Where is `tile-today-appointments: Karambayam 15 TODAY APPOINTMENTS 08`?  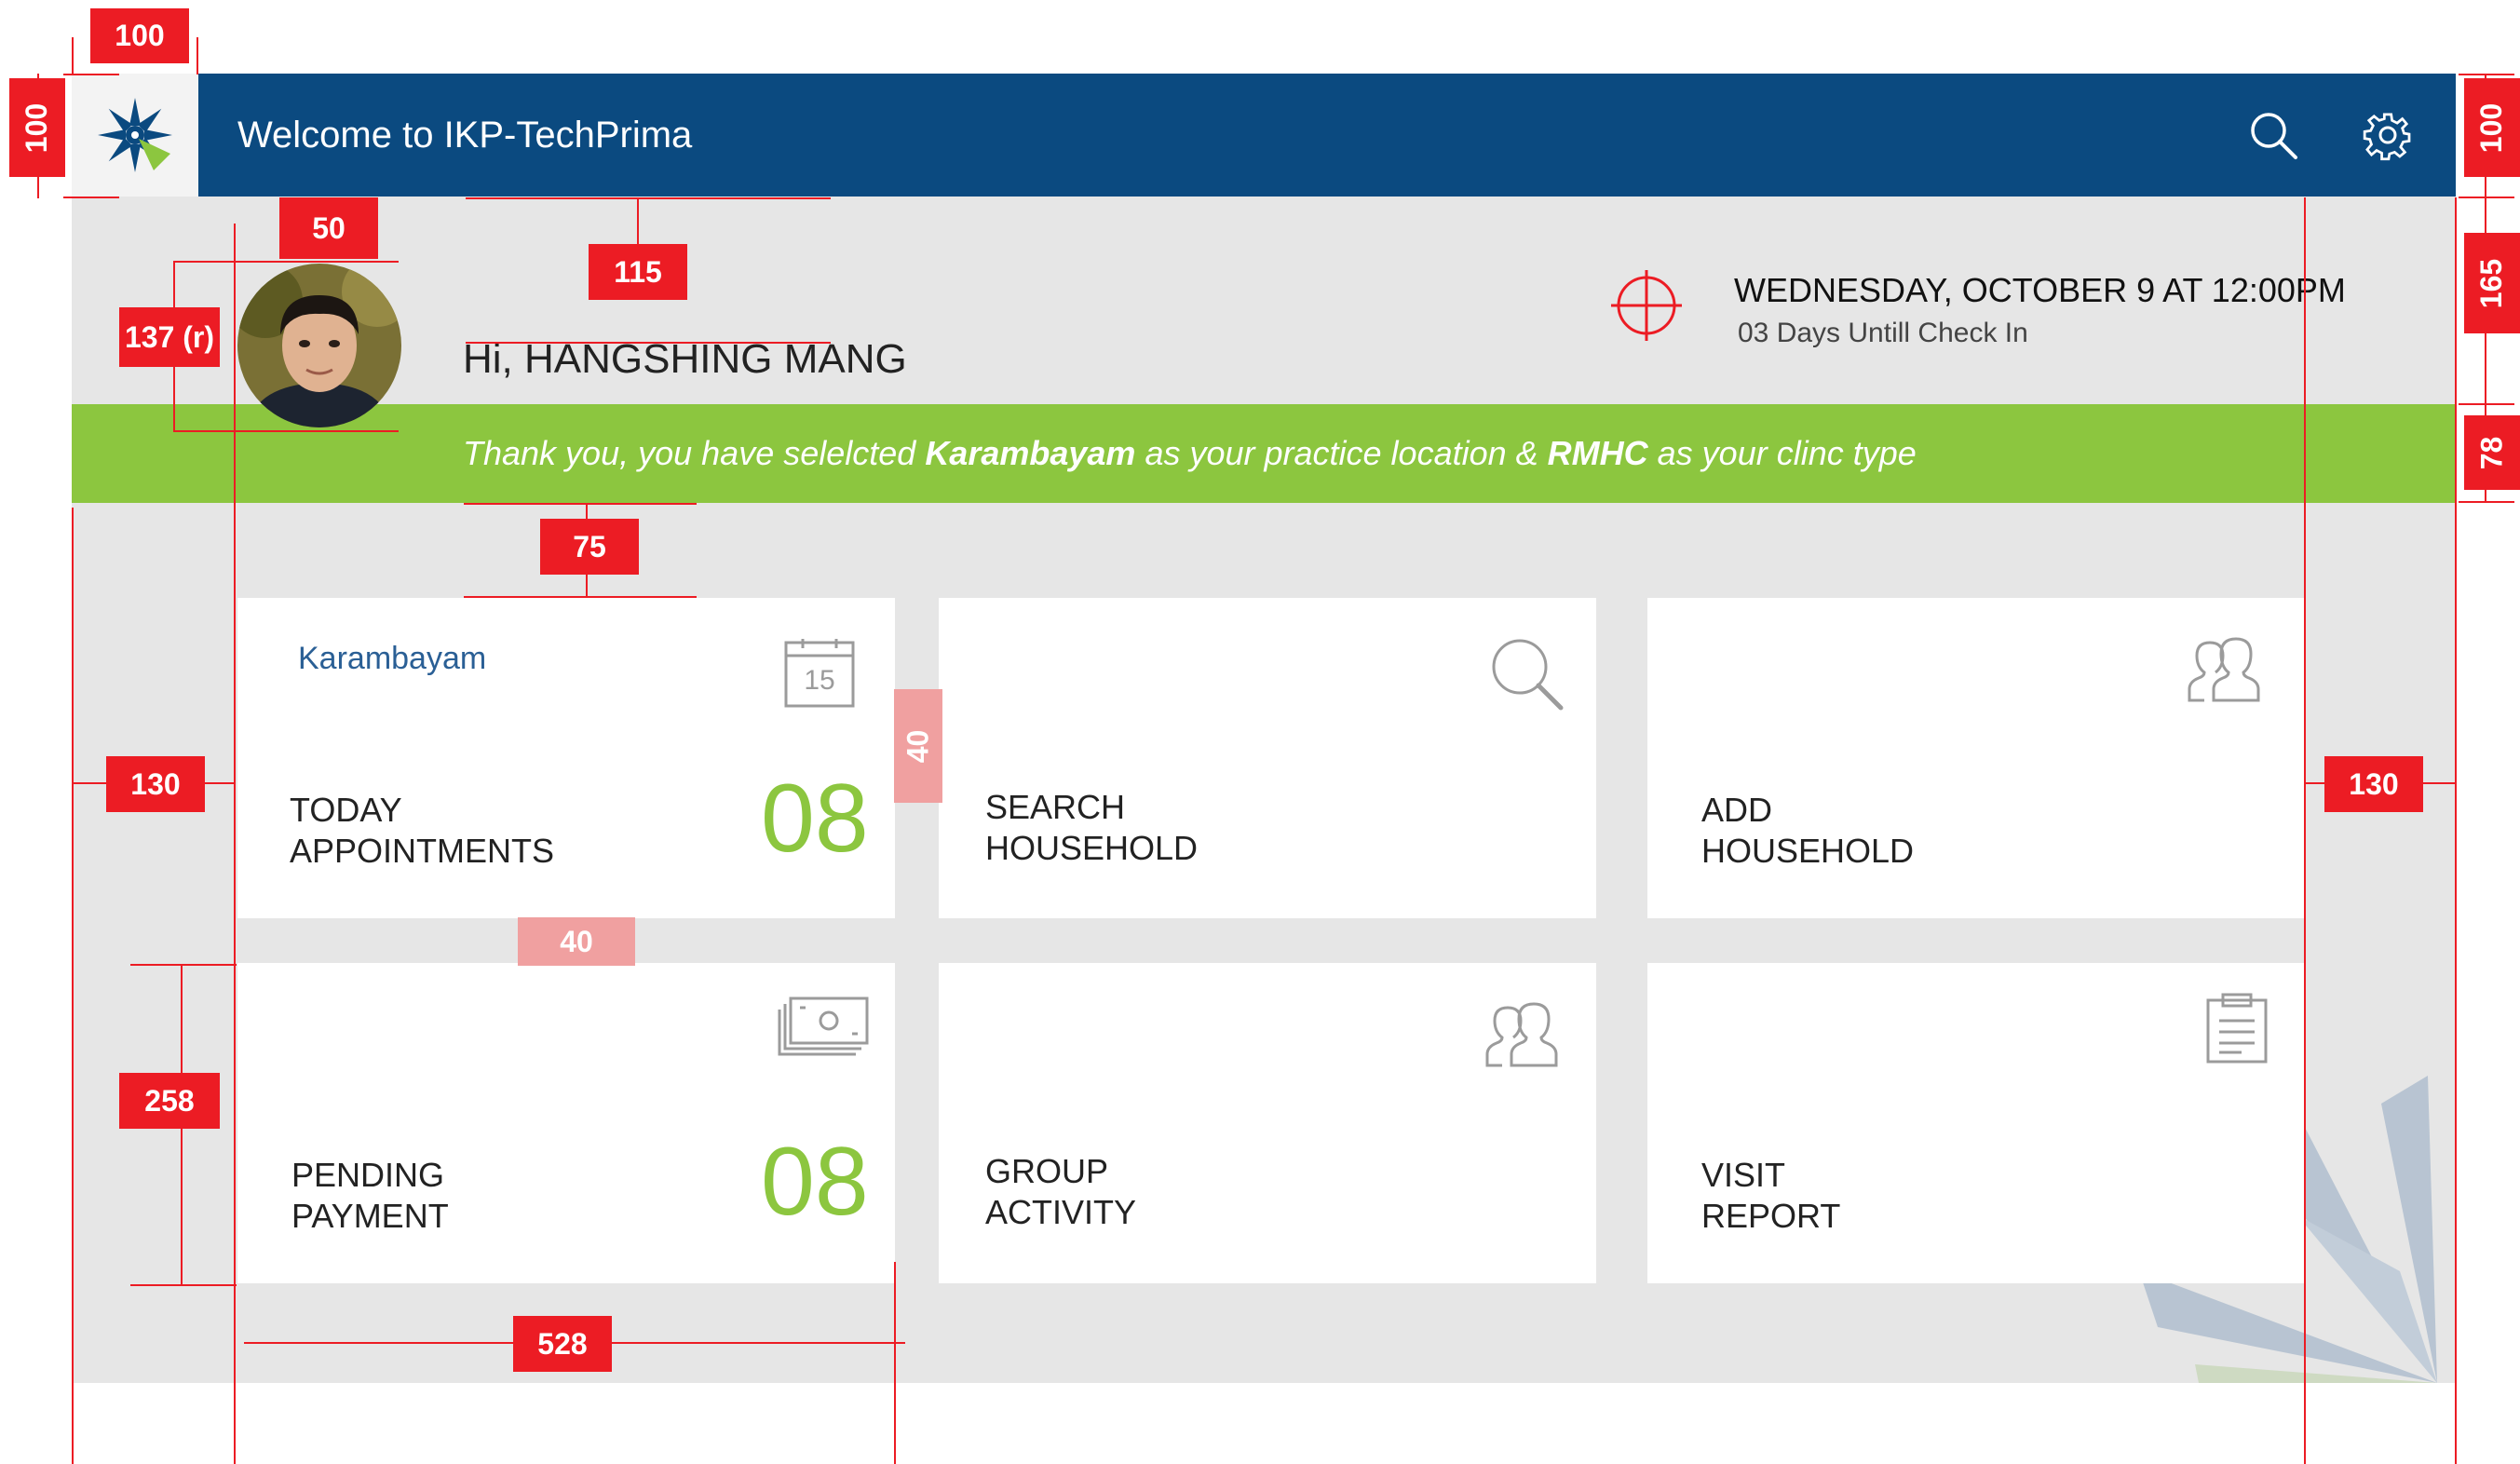
tile-today-appointments: Karambayam 15 TODAY APPOINTMENTS 08 is located at coordinates (566, 758).